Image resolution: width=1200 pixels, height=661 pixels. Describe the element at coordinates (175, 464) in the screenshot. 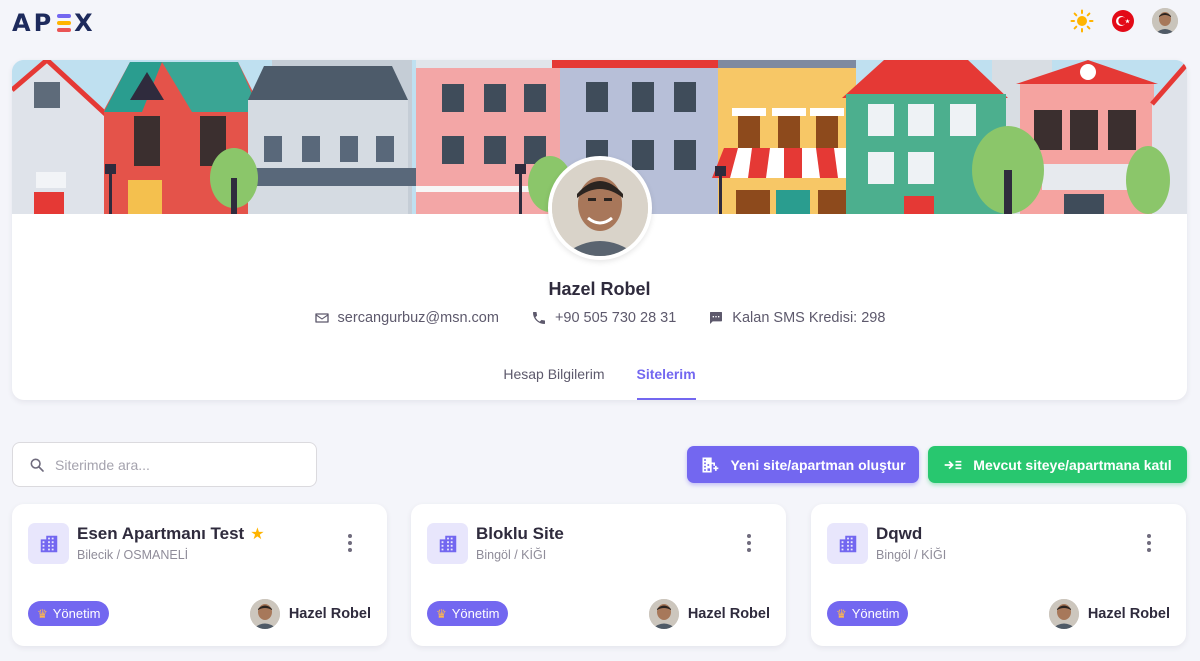

I see `site-search-input` at that location.